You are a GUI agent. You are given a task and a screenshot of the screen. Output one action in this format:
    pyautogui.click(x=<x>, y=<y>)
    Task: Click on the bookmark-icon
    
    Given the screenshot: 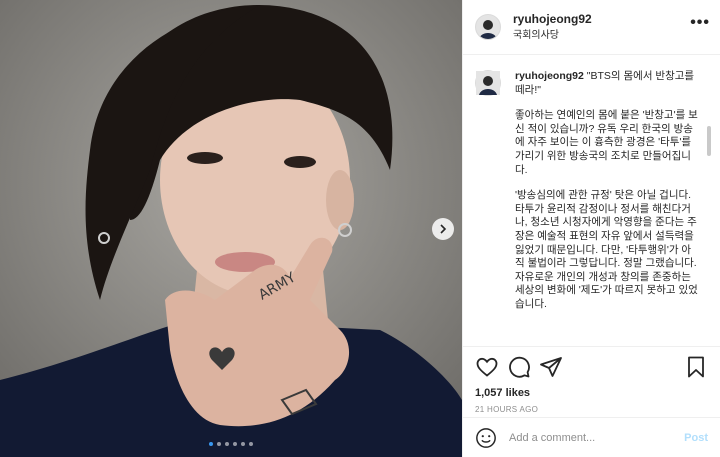 What is the action you would take?
    pyautogui.click(x=696, y=367)
    